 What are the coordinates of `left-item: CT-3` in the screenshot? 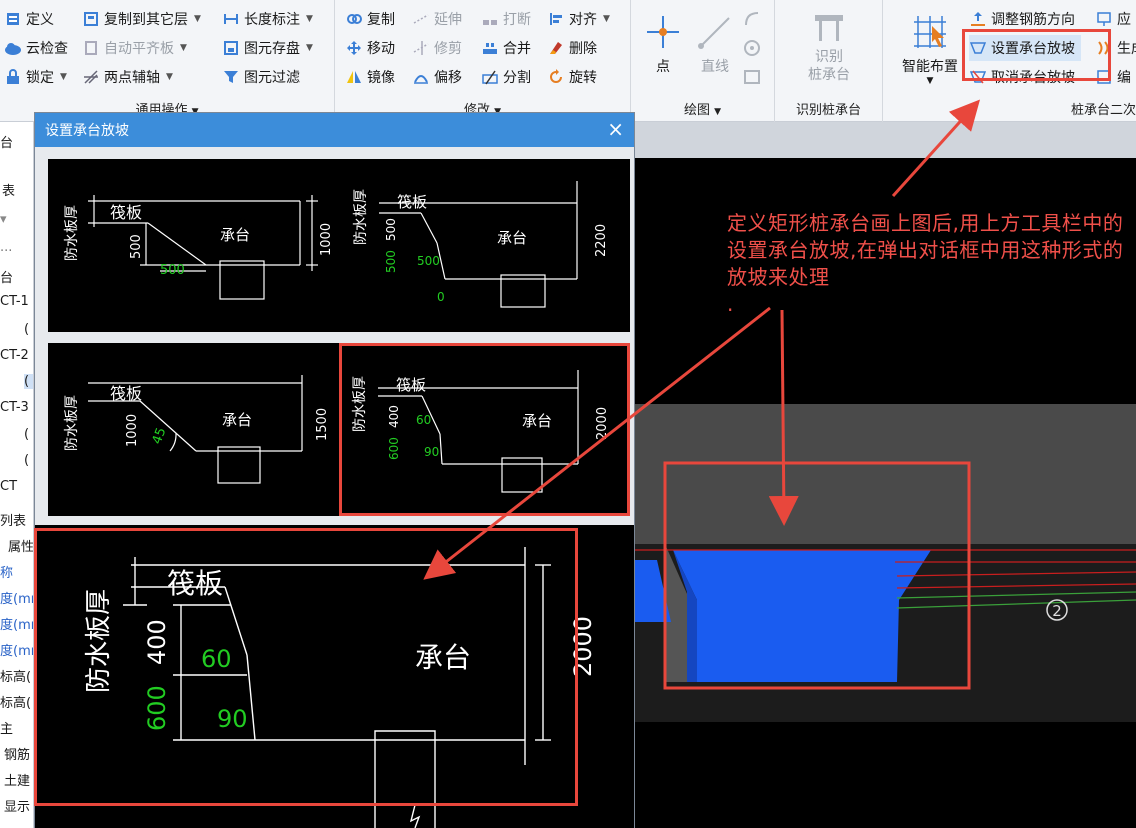 It's located at (14, 407).